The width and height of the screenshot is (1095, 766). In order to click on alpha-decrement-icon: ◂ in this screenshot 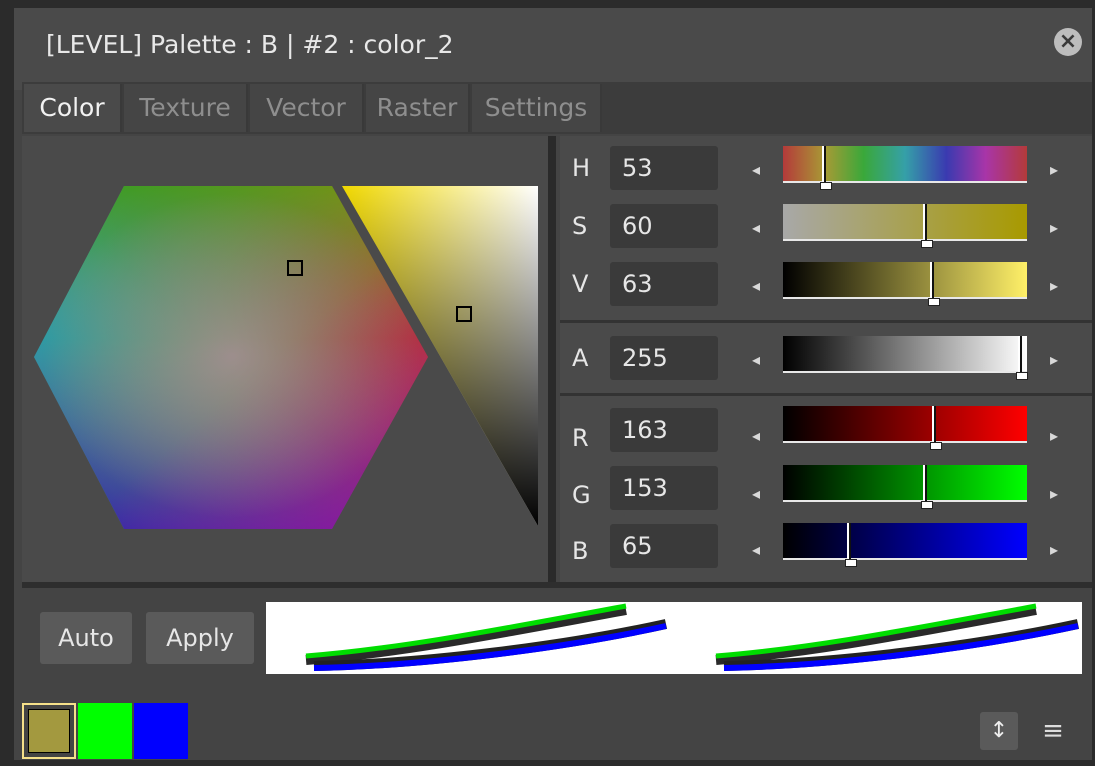, I will do `click(756, 359)`.